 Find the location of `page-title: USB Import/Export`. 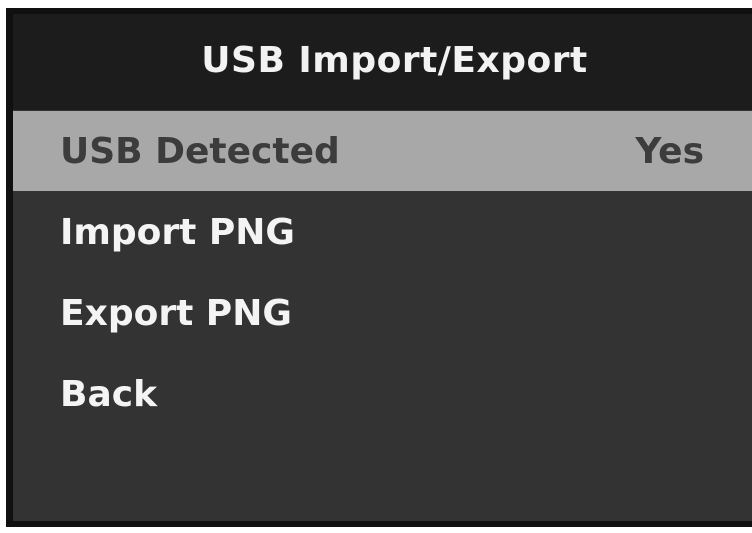

page-title: USB Import/Export is located at coordinates (394, 60).